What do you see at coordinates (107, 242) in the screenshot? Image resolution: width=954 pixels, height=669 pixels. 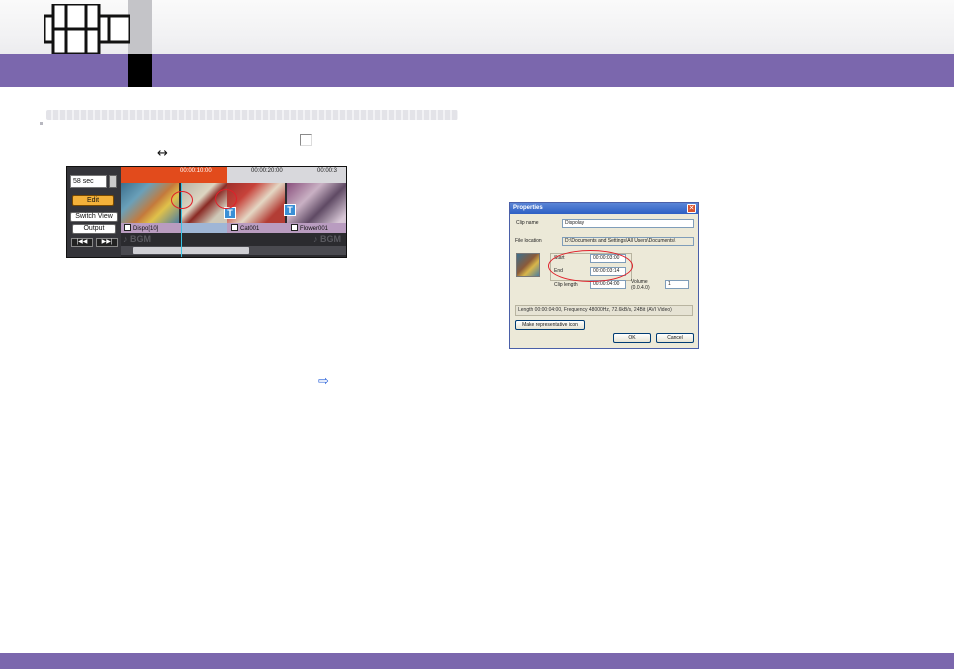 I see `next-button: ▶▶|` at bounding box center [107, 242].